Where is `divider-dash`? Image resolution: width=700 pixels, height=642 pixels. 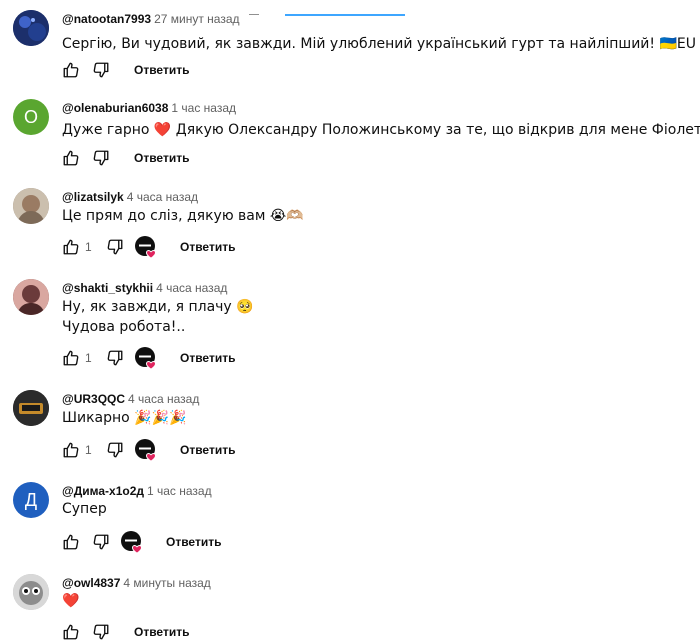 divider-dash is located at coordinates (254, 14).